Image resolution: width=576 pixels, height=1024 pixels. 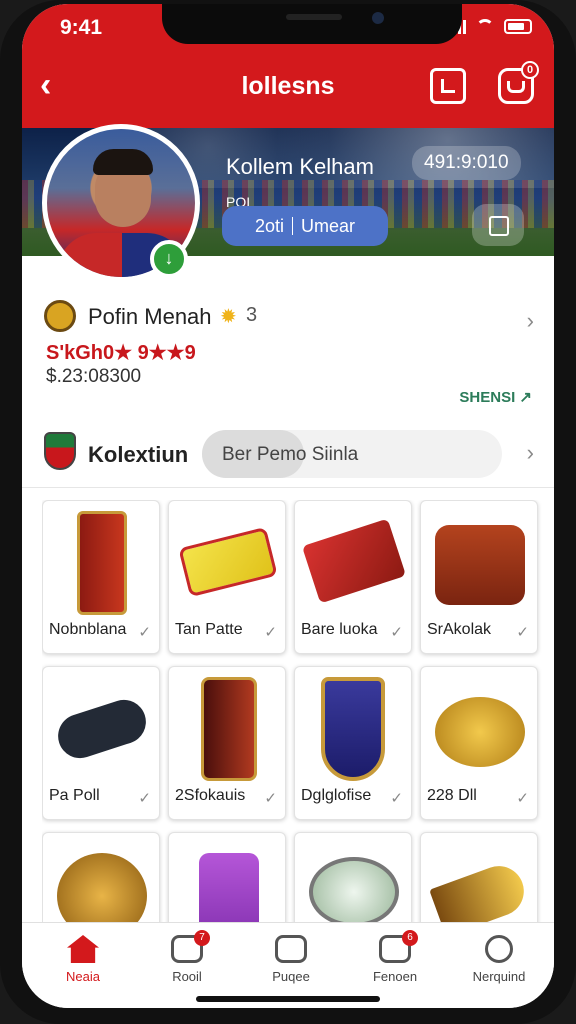 What do you see at coordinates (291, 976) in the screenshot?
I see `tab-label: Puqee` at bounding box center [291, 976].